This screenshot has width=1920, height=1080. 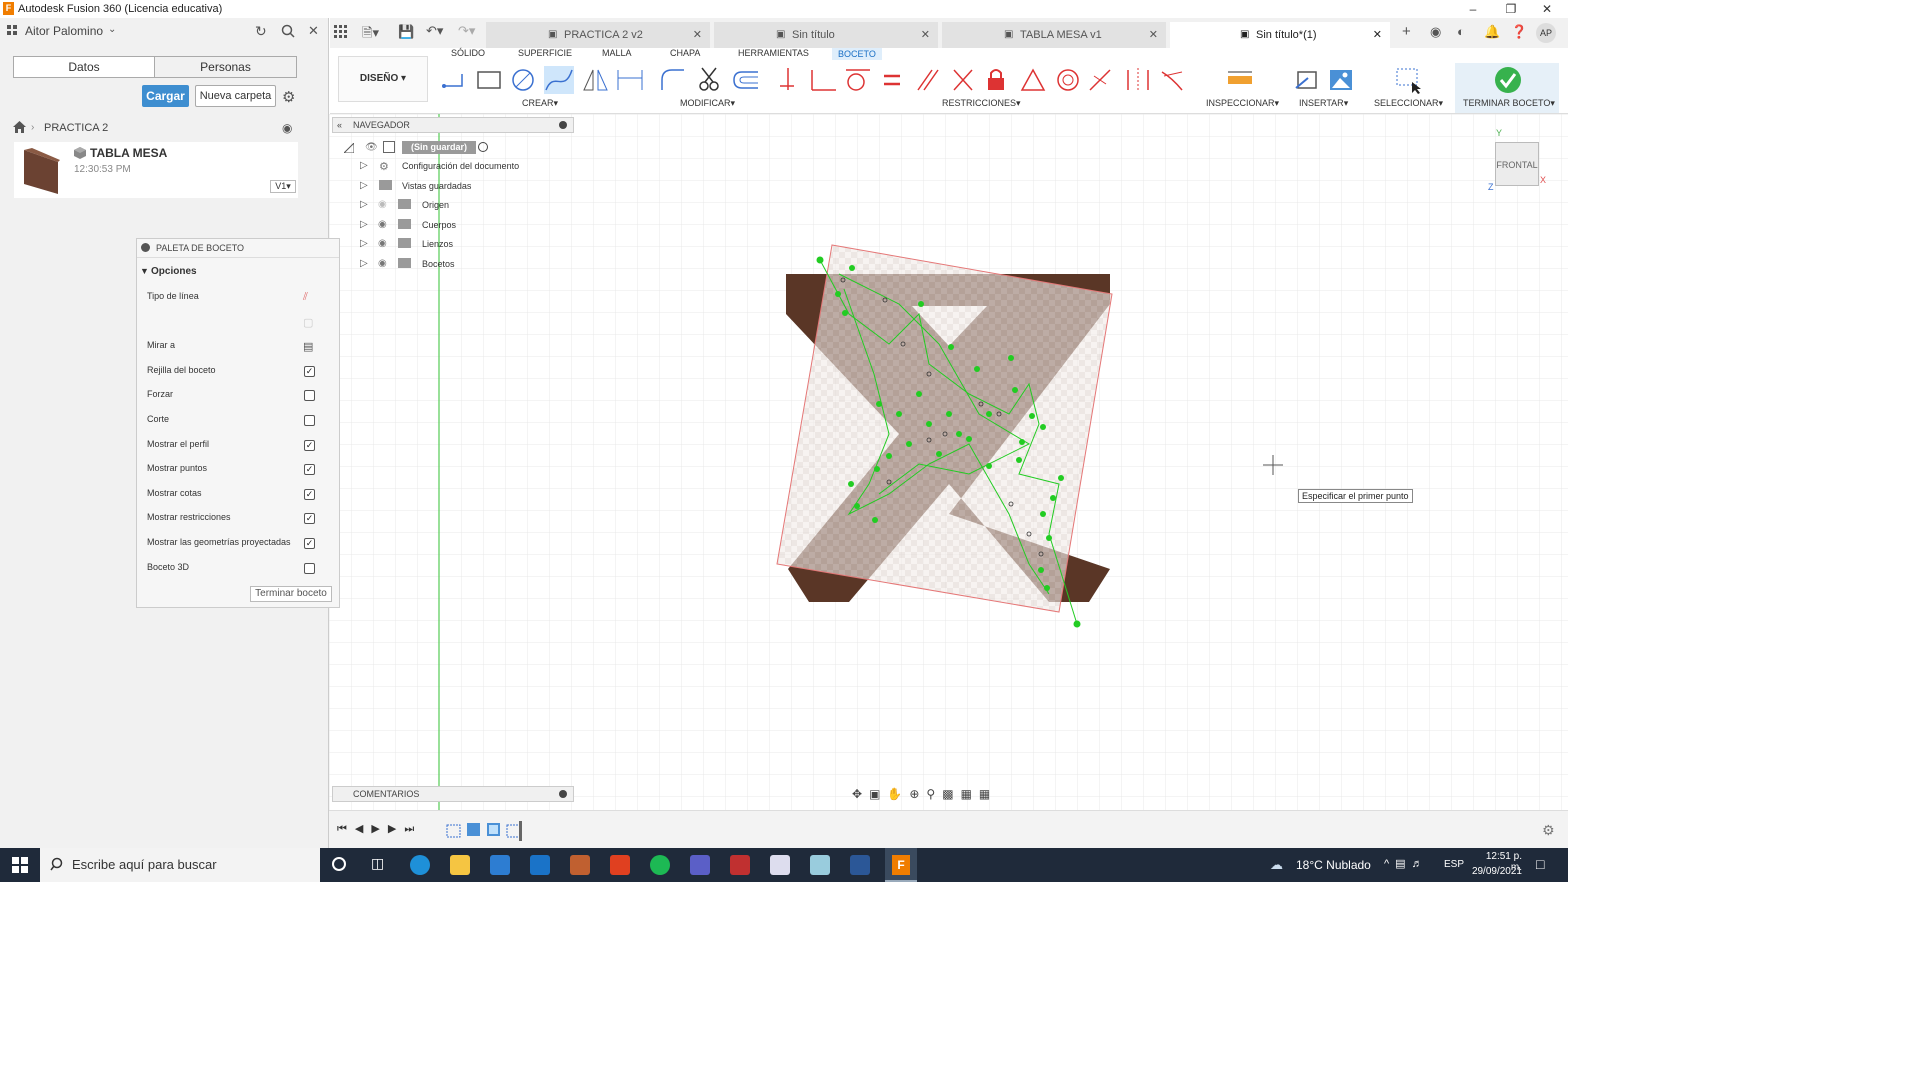 I want to click on globe-icon: ◉, so click(x=287, y=128).